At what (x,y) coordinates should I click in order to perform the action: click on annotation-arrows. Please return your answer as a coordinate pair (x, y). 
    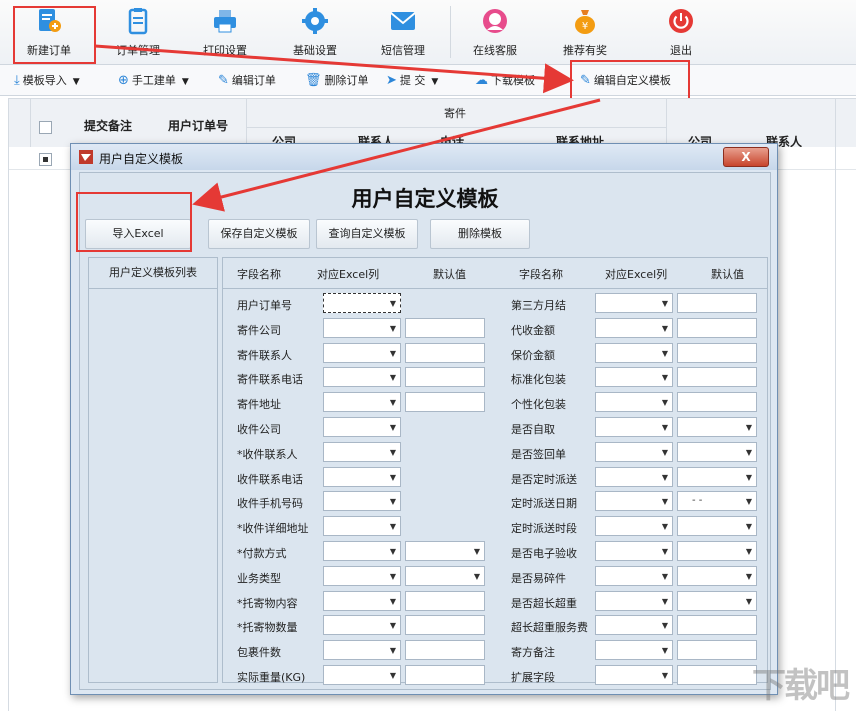
    Looking at the image, I should click on (347, 128).